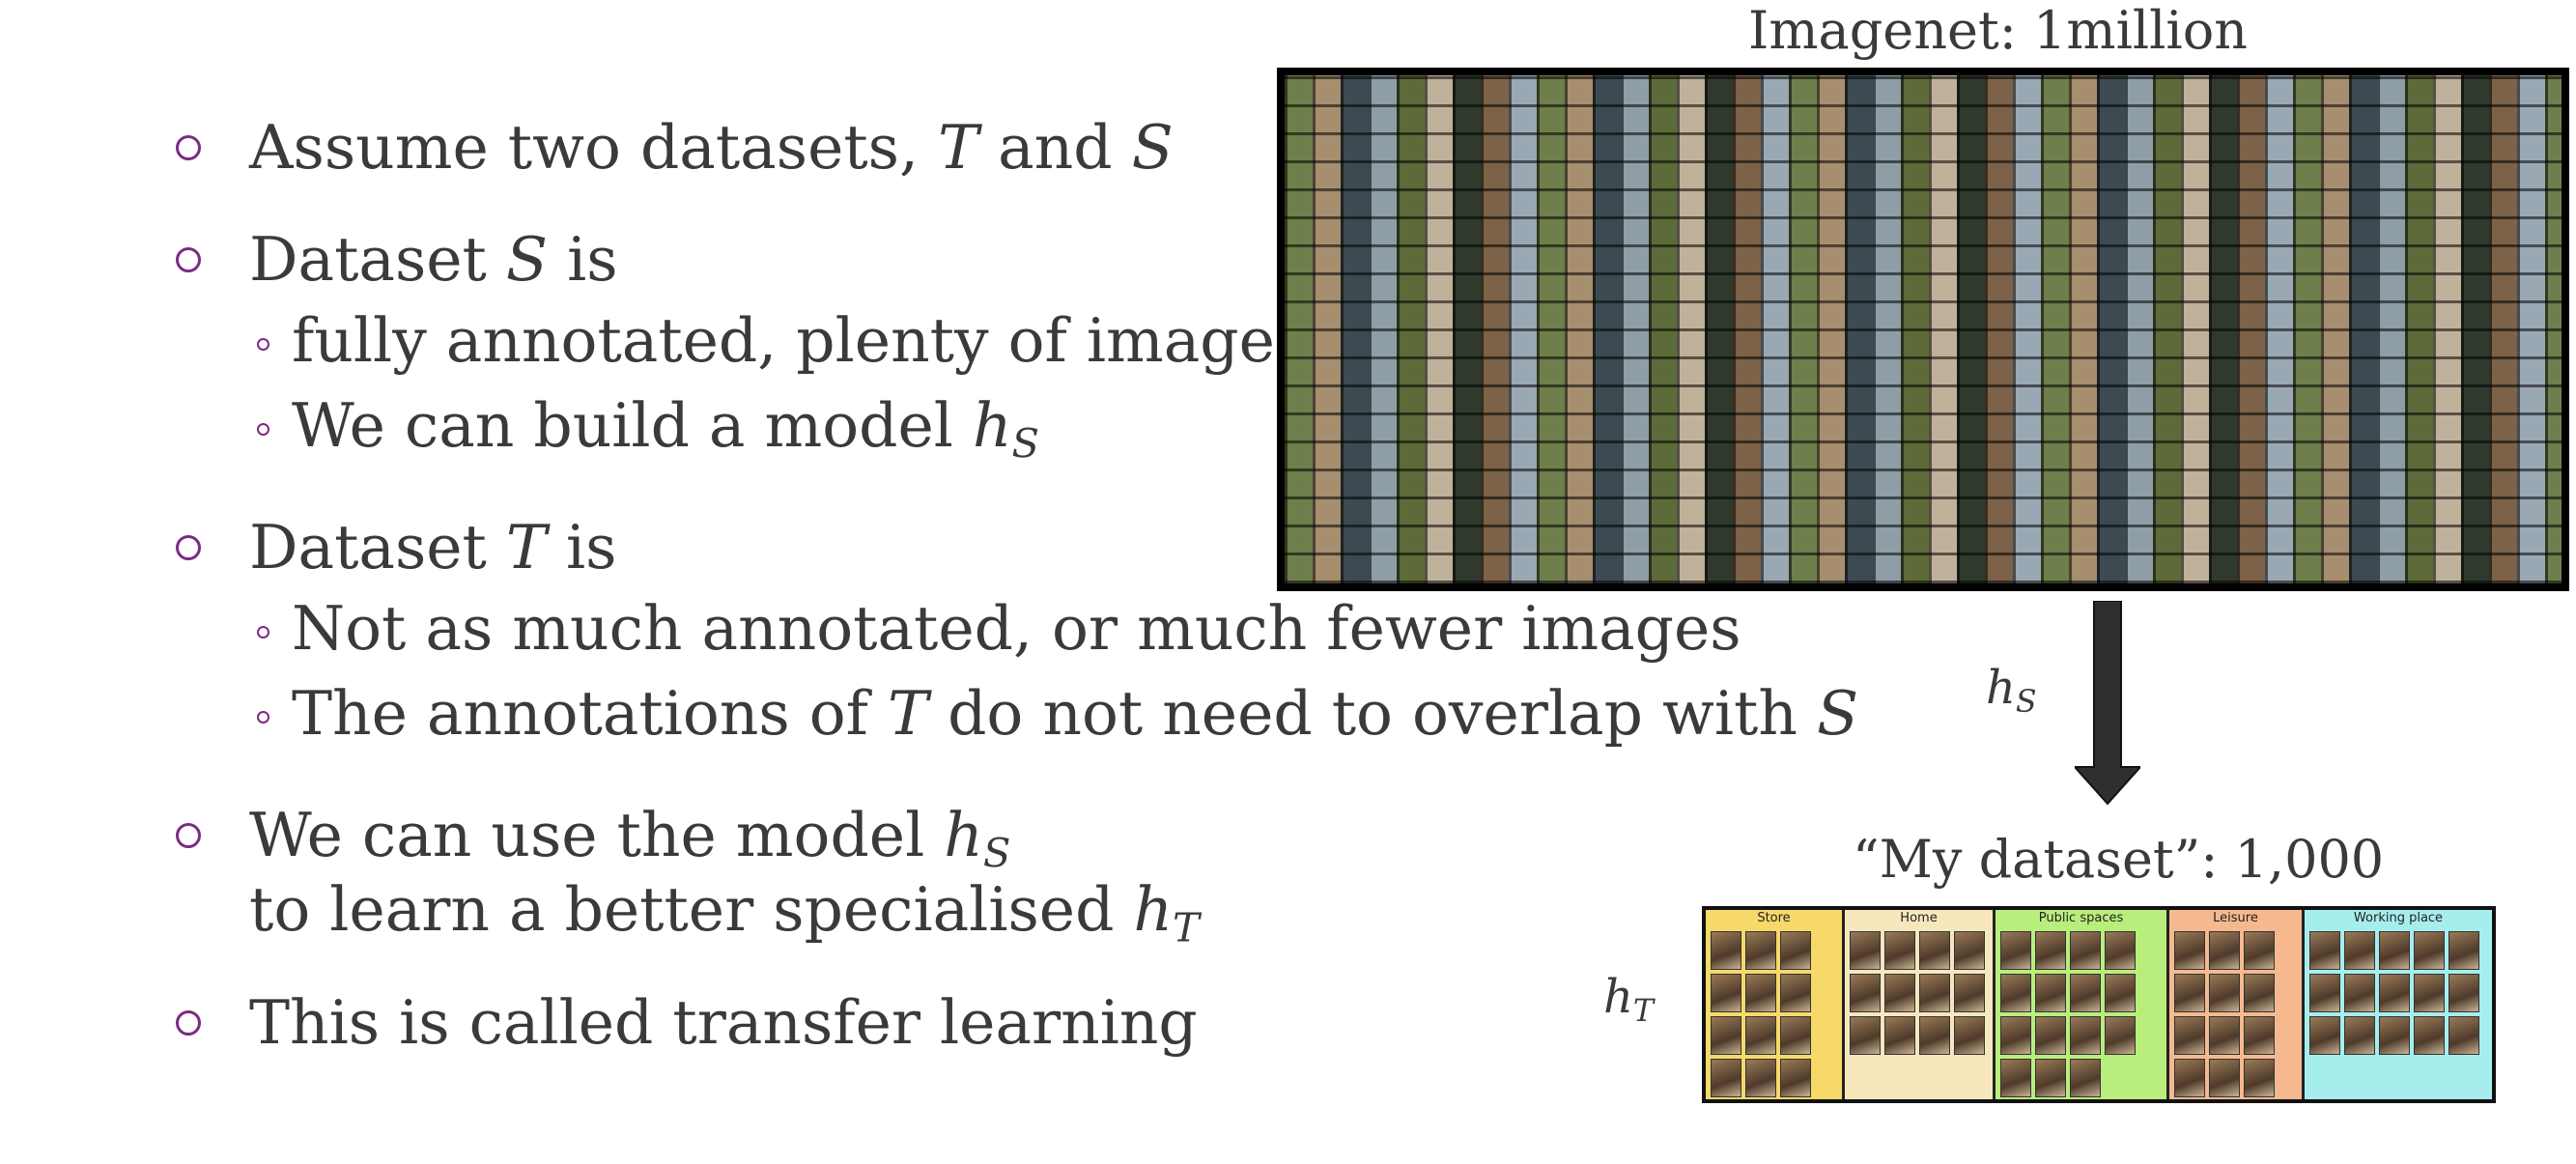 The width and height of the screenshot is (2576, 1164). Describe the element at coordinates (396, 547) in the screenshot. I see `bullet-dataset-t: Dataset T is` at that location.